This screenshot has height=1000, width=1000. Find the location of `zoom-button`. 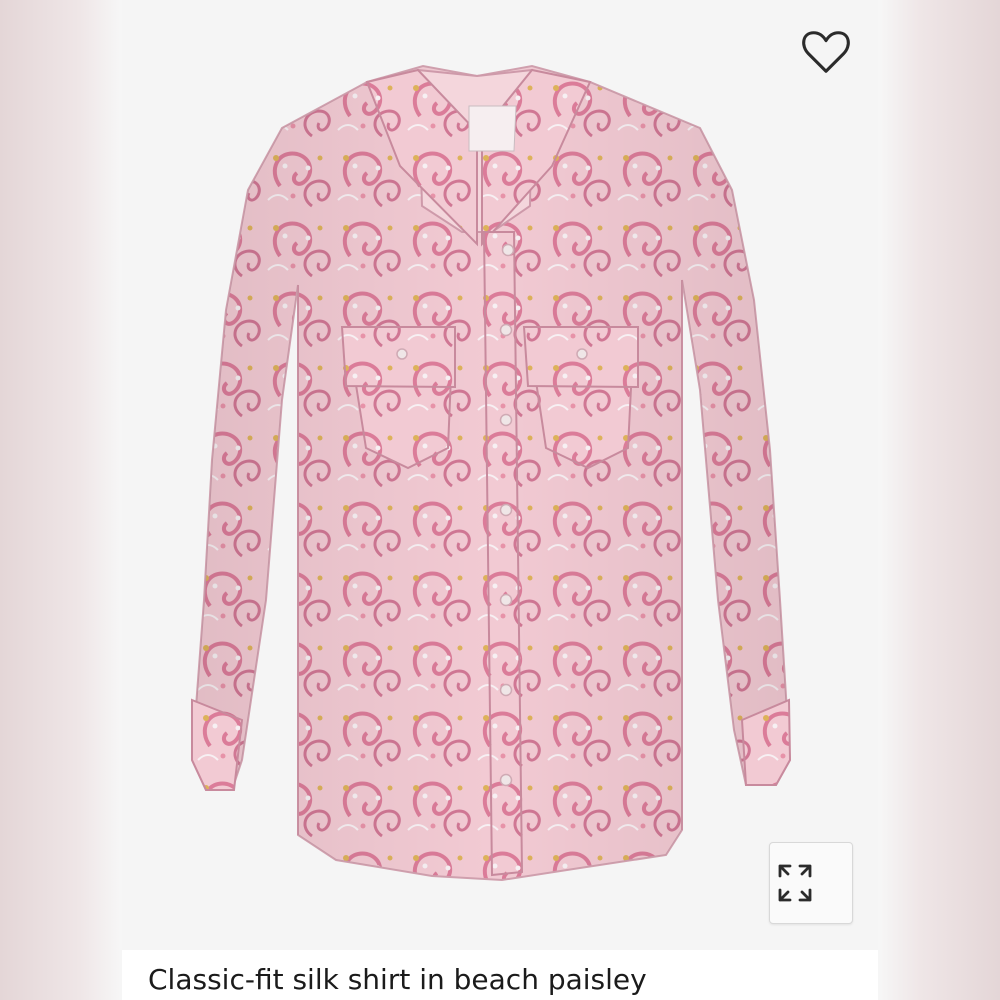

zoom-button is located at coordinates (811, 883).